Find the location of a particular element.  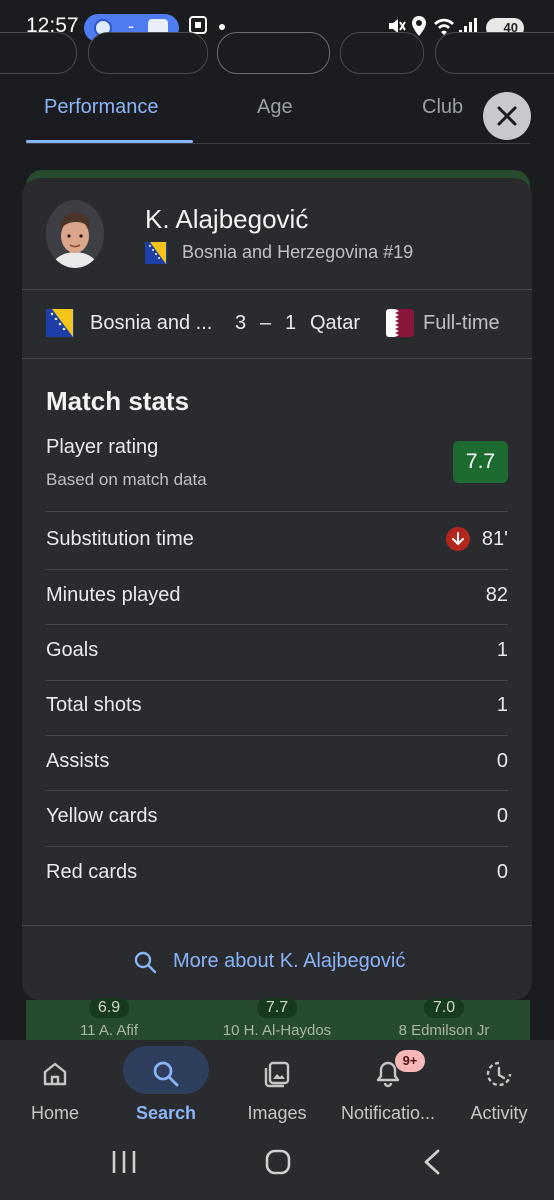

stat-value: 81' is located at coordinates (494, 539).